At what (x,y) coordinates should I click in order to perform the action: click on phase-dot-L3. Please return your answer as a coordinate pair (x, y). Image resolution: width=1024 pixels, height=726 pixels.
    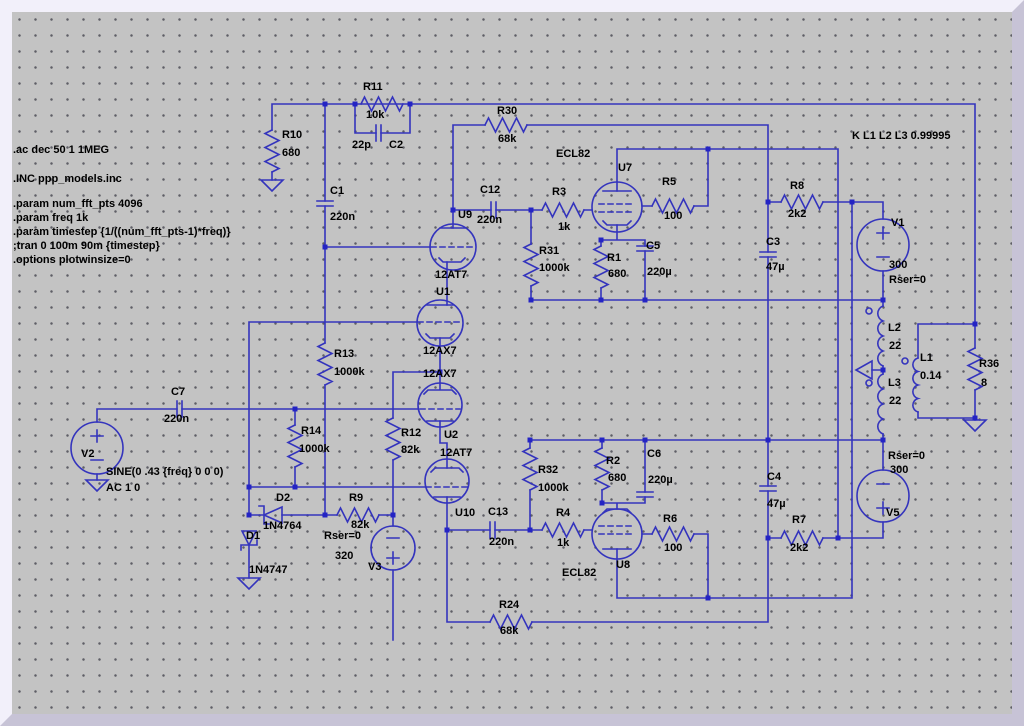
    Looking at the image, I should click on (869, 383).